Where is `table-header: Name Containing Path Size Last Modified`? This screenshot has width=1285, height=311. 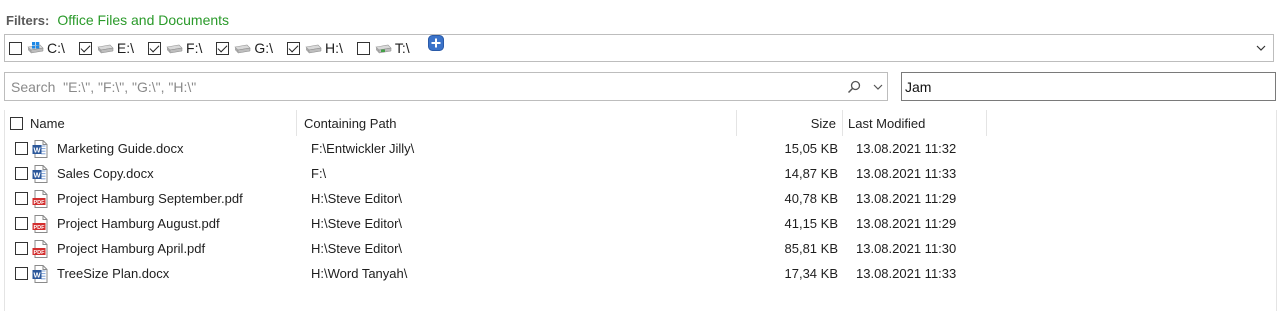 table-header: Name Containing Path Size Last Modified is located at coordinates (640, 123).